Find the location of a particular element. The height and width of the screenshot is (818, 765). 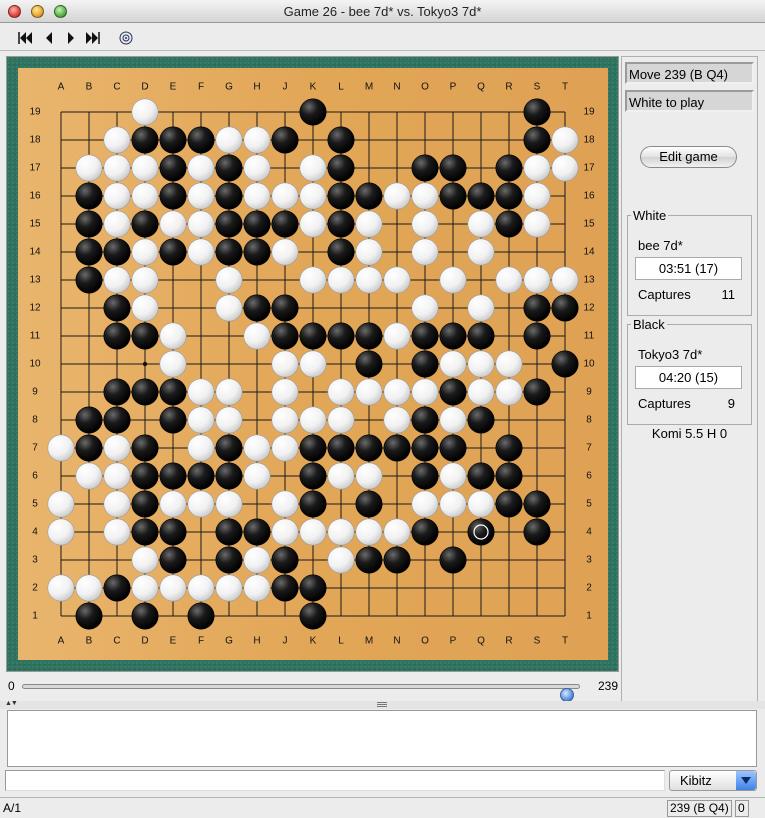

edit-game-button: Edit game is located at coordinates (688, 157).